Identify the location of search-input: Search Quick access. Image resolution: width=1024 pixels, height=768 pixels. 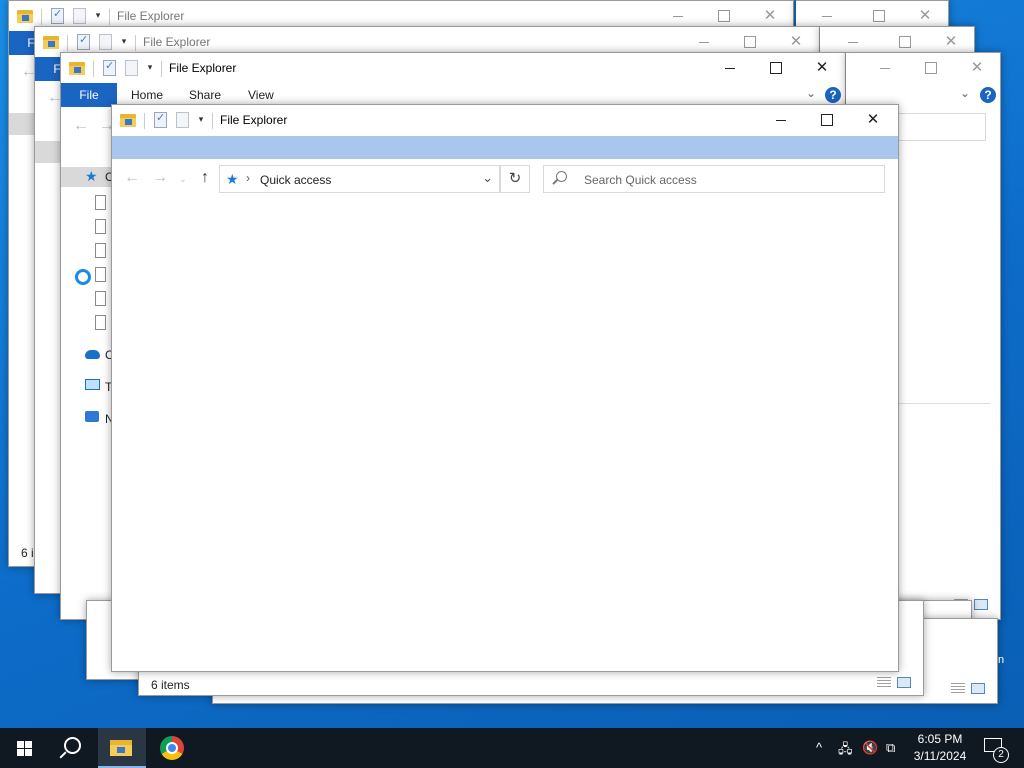
(714, 179).